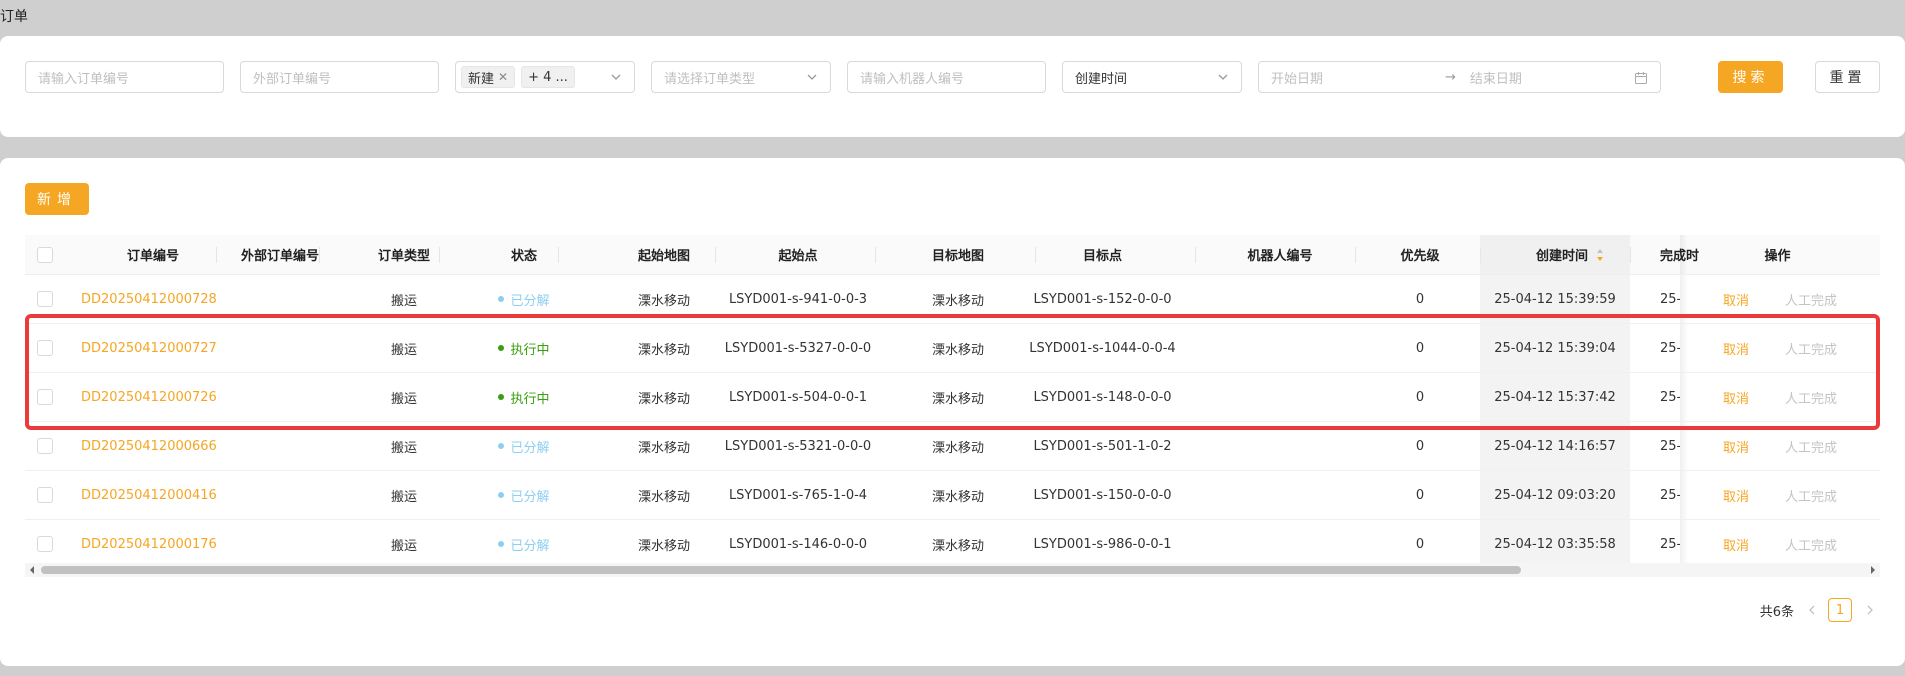 The height and width of the screenshot is (676, 1905). Describe the element at coordinates (1600, 255) in the screenshot. I see `sort-icon` at that location.